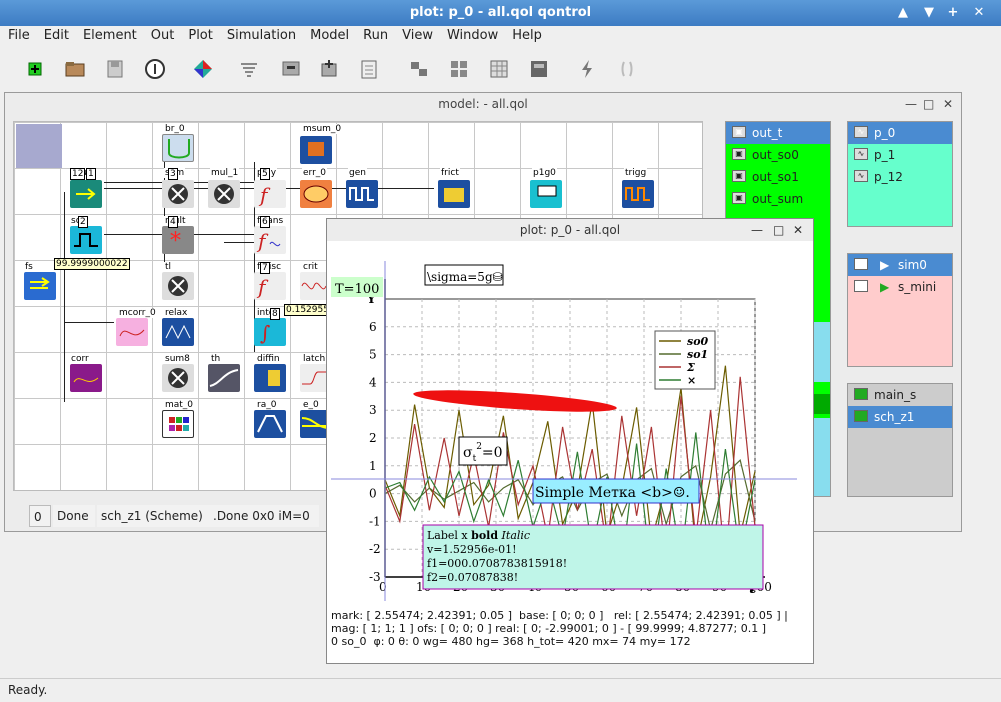 The width and height of the screenshot is (1001, 702). What do you see at coordinates (91, 174) in the screenshot?
I see `element-number: 1` at bounding box center [91, 174].